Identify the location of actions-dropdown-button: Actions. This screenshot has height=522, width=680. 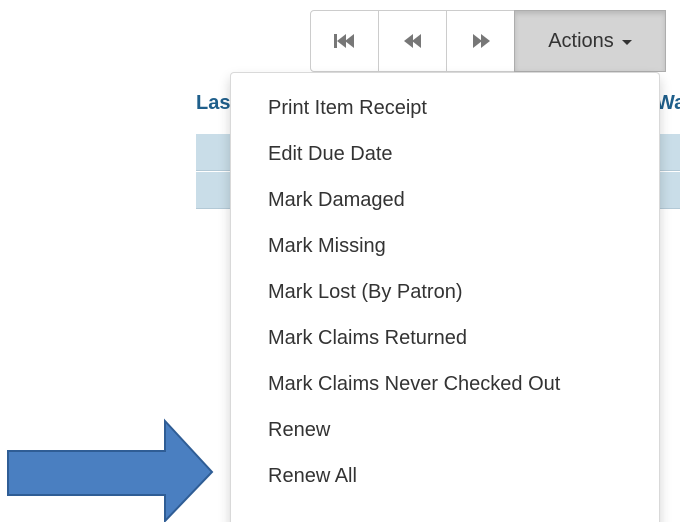
(590, 41).